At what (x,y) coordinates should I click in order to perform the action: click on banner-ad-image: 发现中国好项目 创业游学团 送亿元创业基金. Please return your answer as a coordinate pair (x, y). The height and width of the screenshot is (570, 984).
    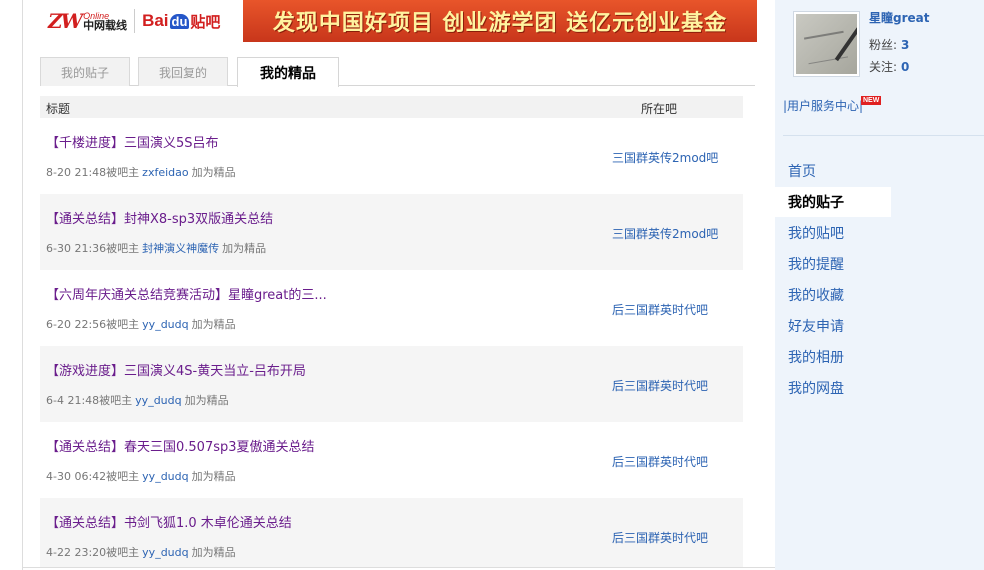
    Looking at the image, I should click on (500, 21).